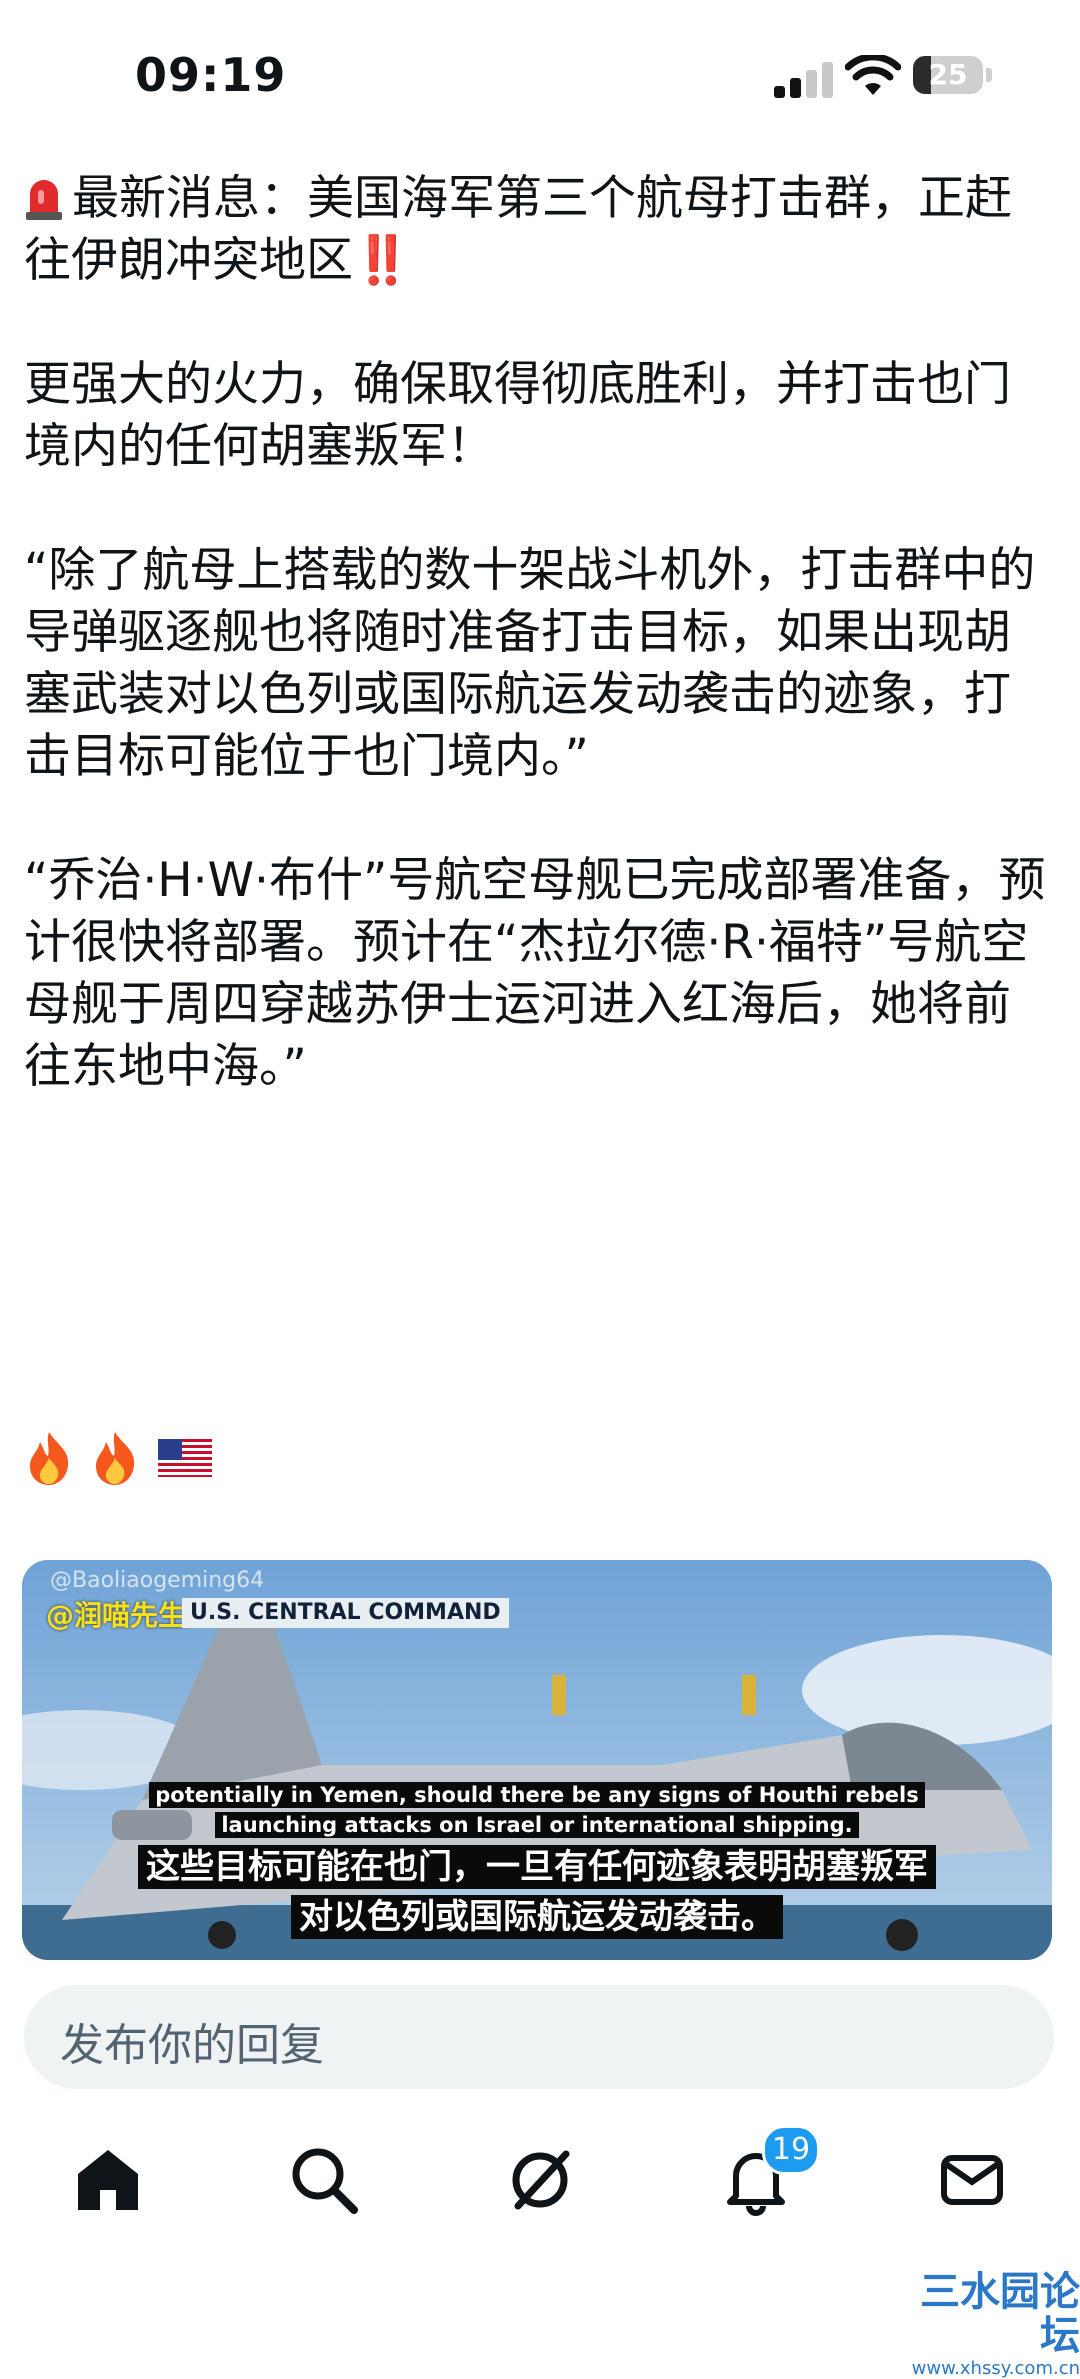  Describe the element at coordinates (989, 75) in the screenshot. I see `battery-tip` at that location.